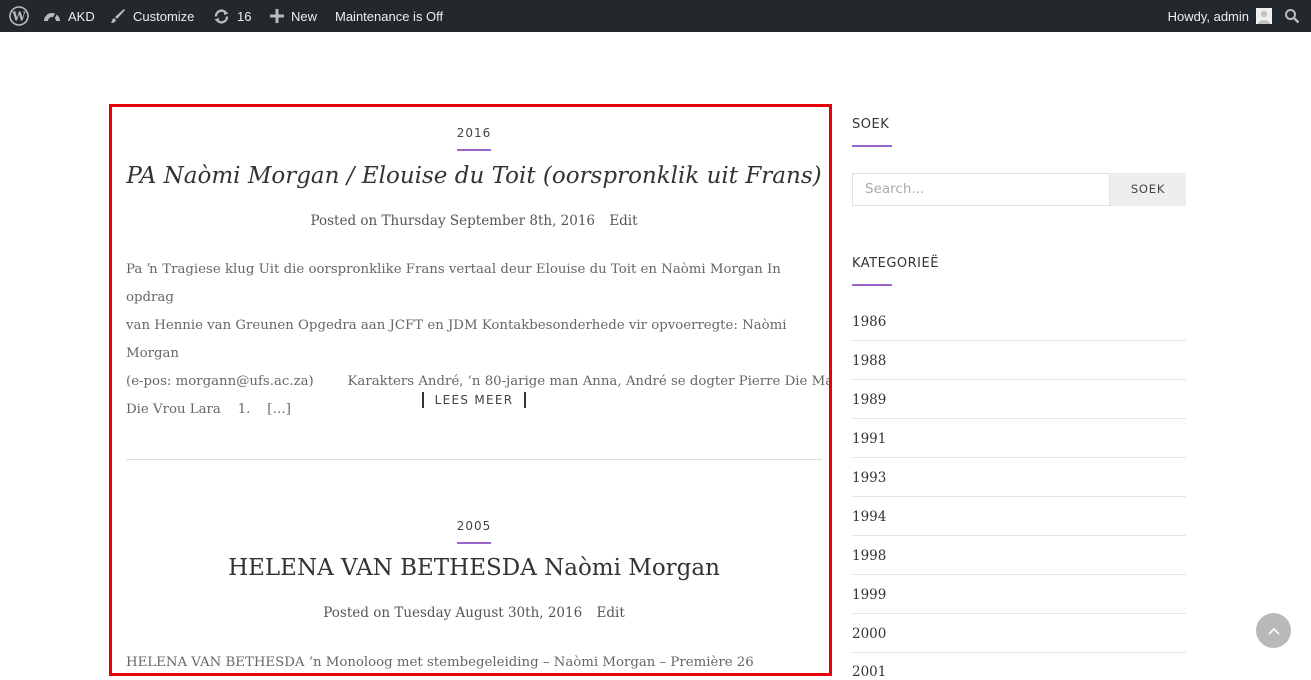 The width and height of the screenshot is (1311, 680). Describe the element at coordinates (1019, 321) in the screenshot. I see `category-link: 1986` at that location.